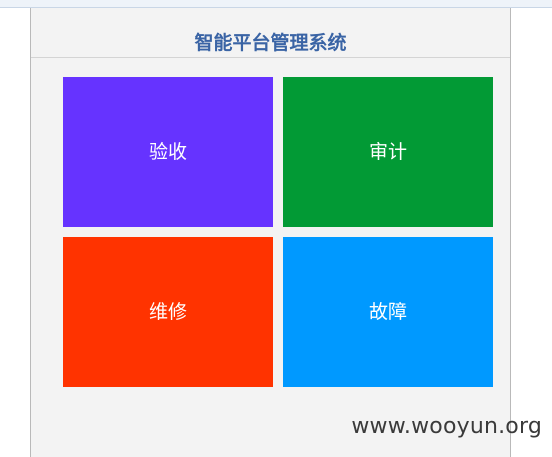 This screenshot has height=457, width=552. Describe the element at coordinates (446, 426) in the screenshot. I see `watermark-text: www.wooyun.org` at that location.